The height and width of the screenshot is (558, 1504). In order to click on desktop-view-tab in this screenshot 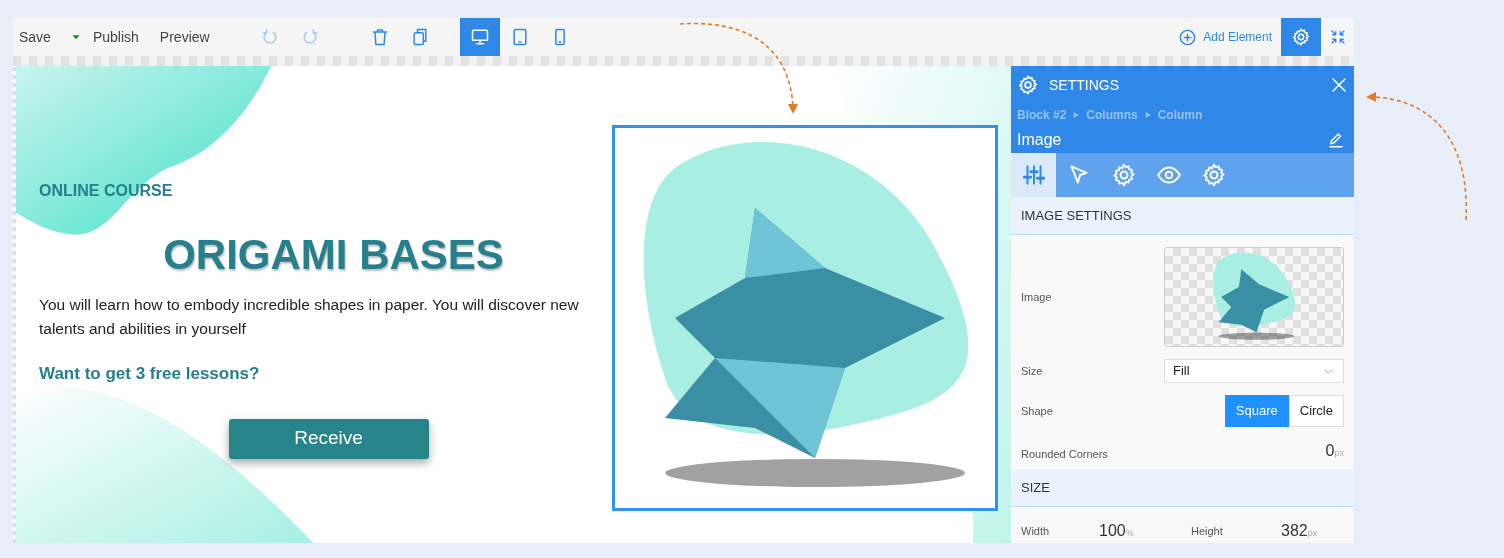, I will do `click(479, 37)`.